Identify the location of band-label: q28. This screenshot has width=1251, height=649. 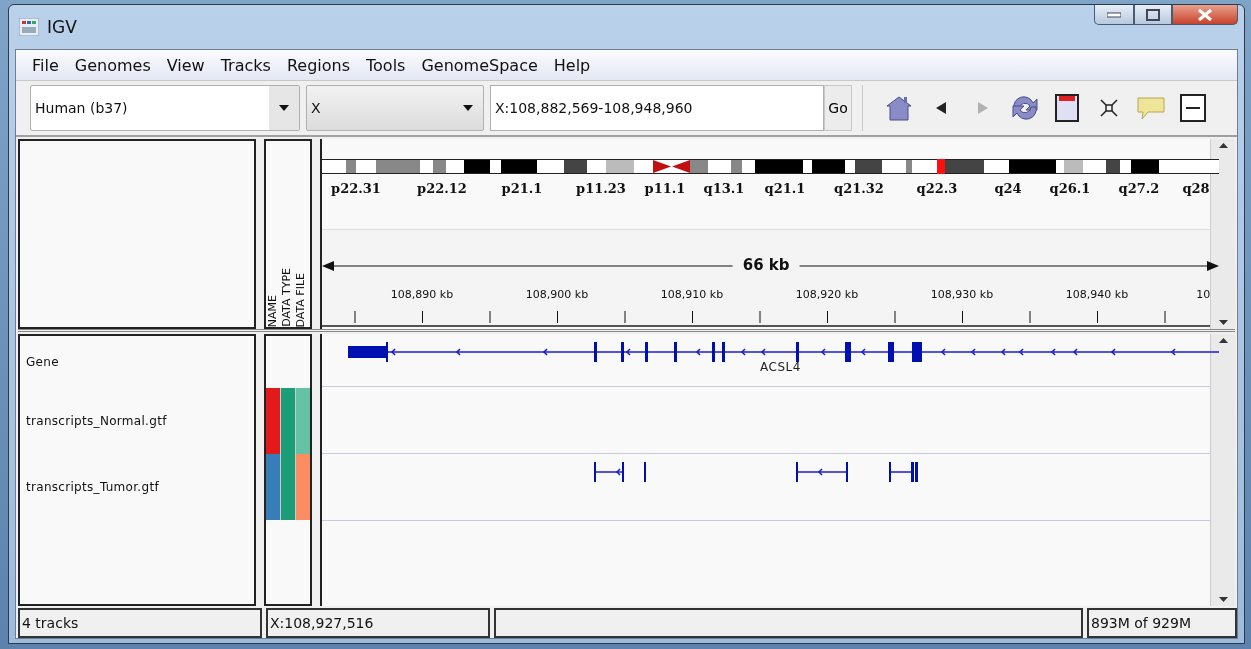
(1196, 188).